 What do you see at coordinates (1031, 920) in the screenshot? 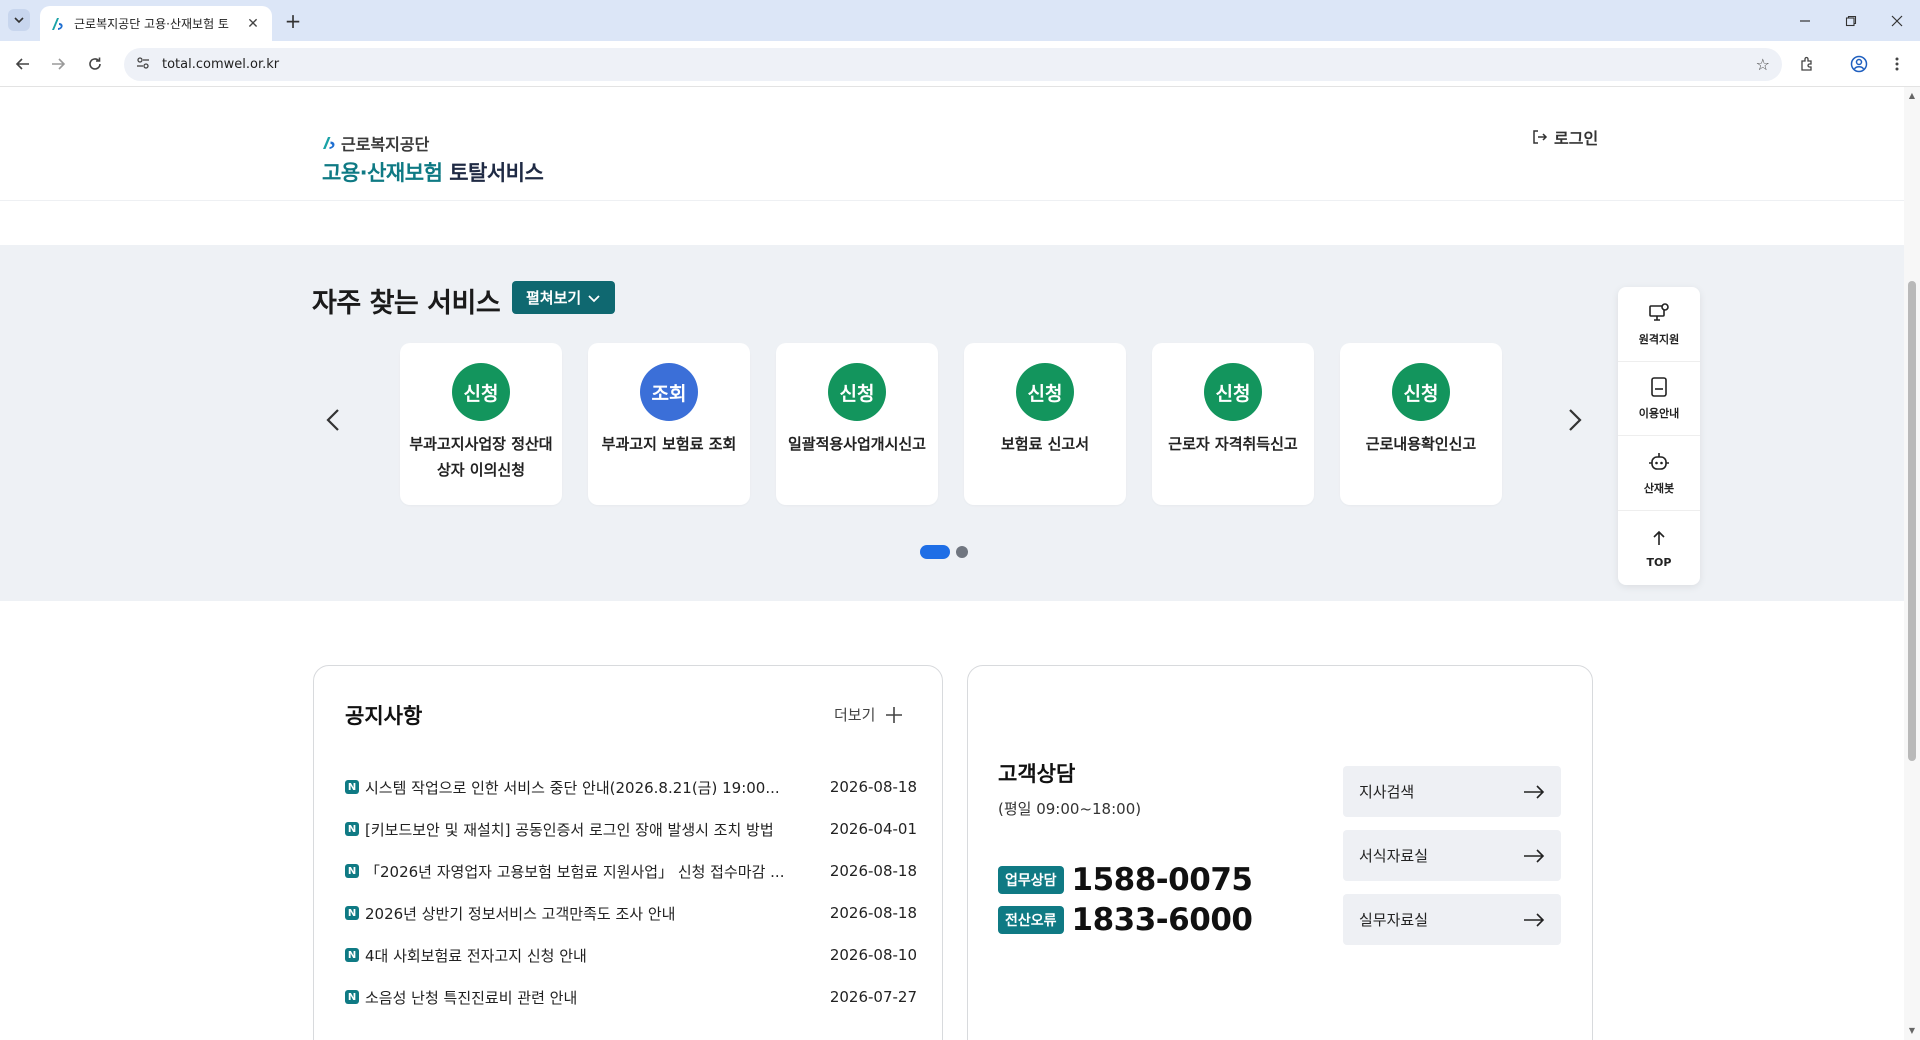
I see `hotline-badge: 전산오류` at bounding box center [1031, 920].